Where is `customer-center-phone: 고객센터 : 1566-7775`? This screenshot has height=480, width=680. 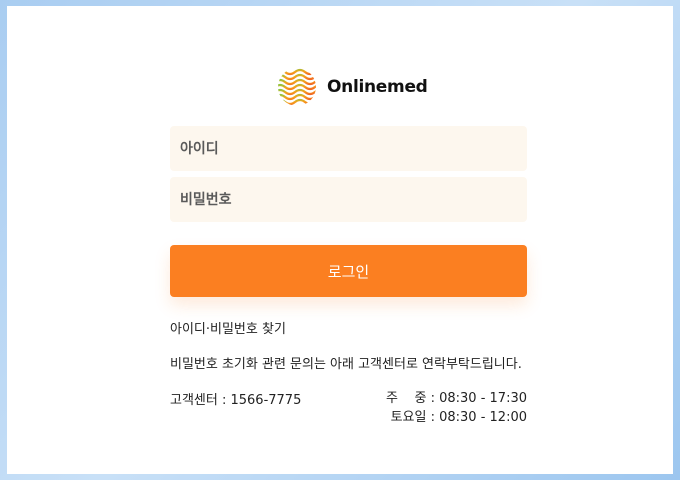
customer-center-phone: 고객센터 : 1566-7775 is located at coordinates (236, 400).